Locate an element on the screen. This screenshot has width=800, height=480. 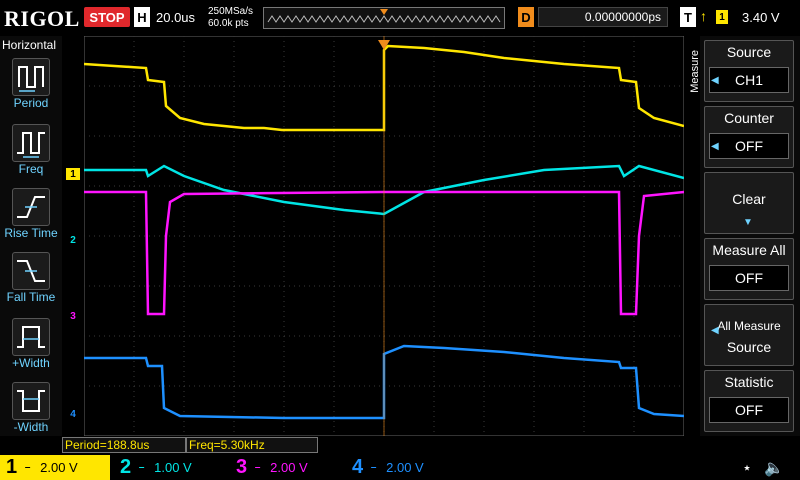
all-measure-arrow-icon: ◀ is located at coordinates (715, 330).